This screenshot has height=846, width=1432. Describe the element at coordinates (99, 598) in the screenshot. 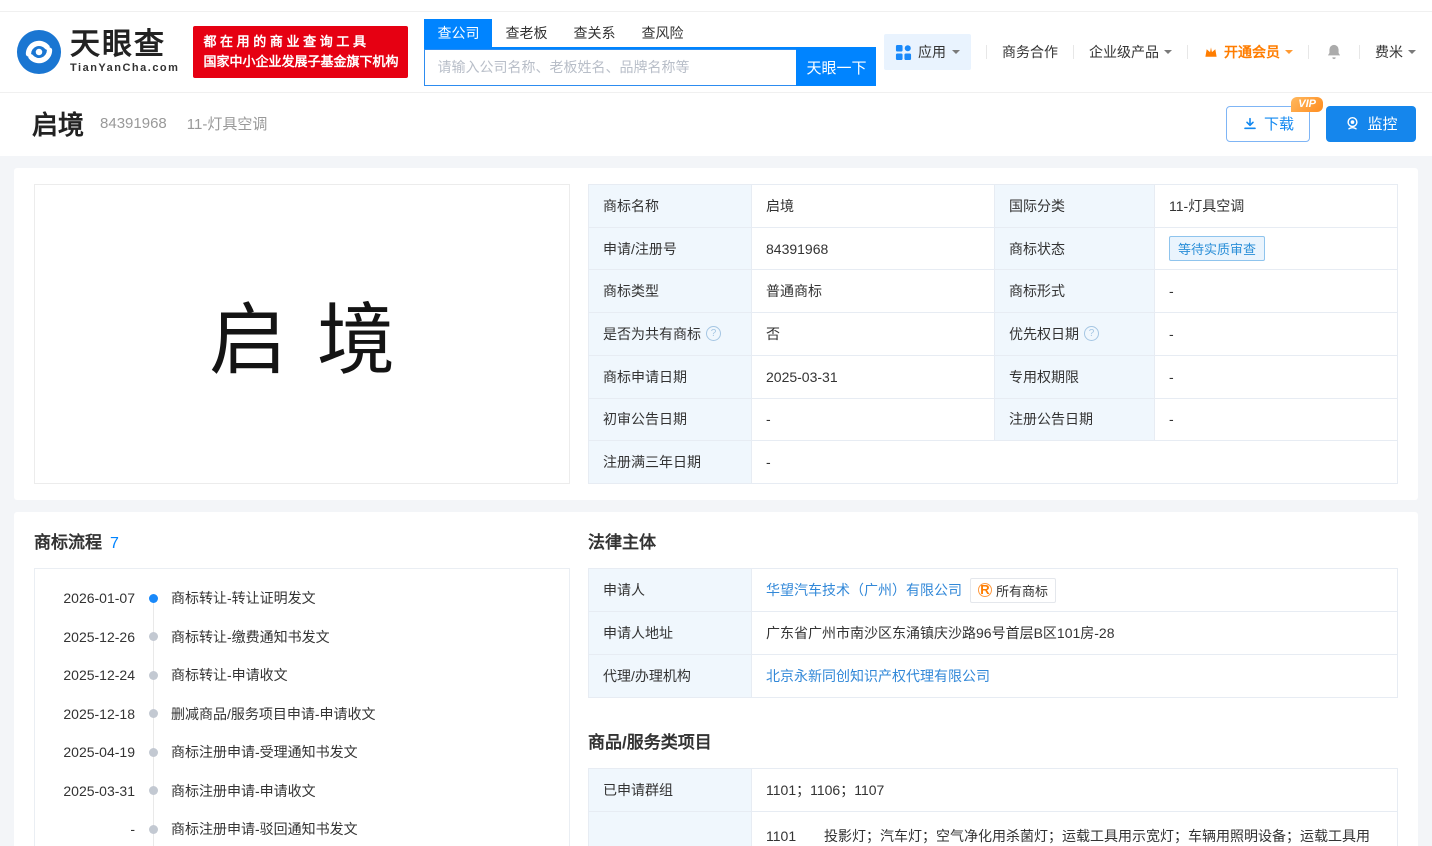

I see `timeline-date: 2026-01-07` at that location.